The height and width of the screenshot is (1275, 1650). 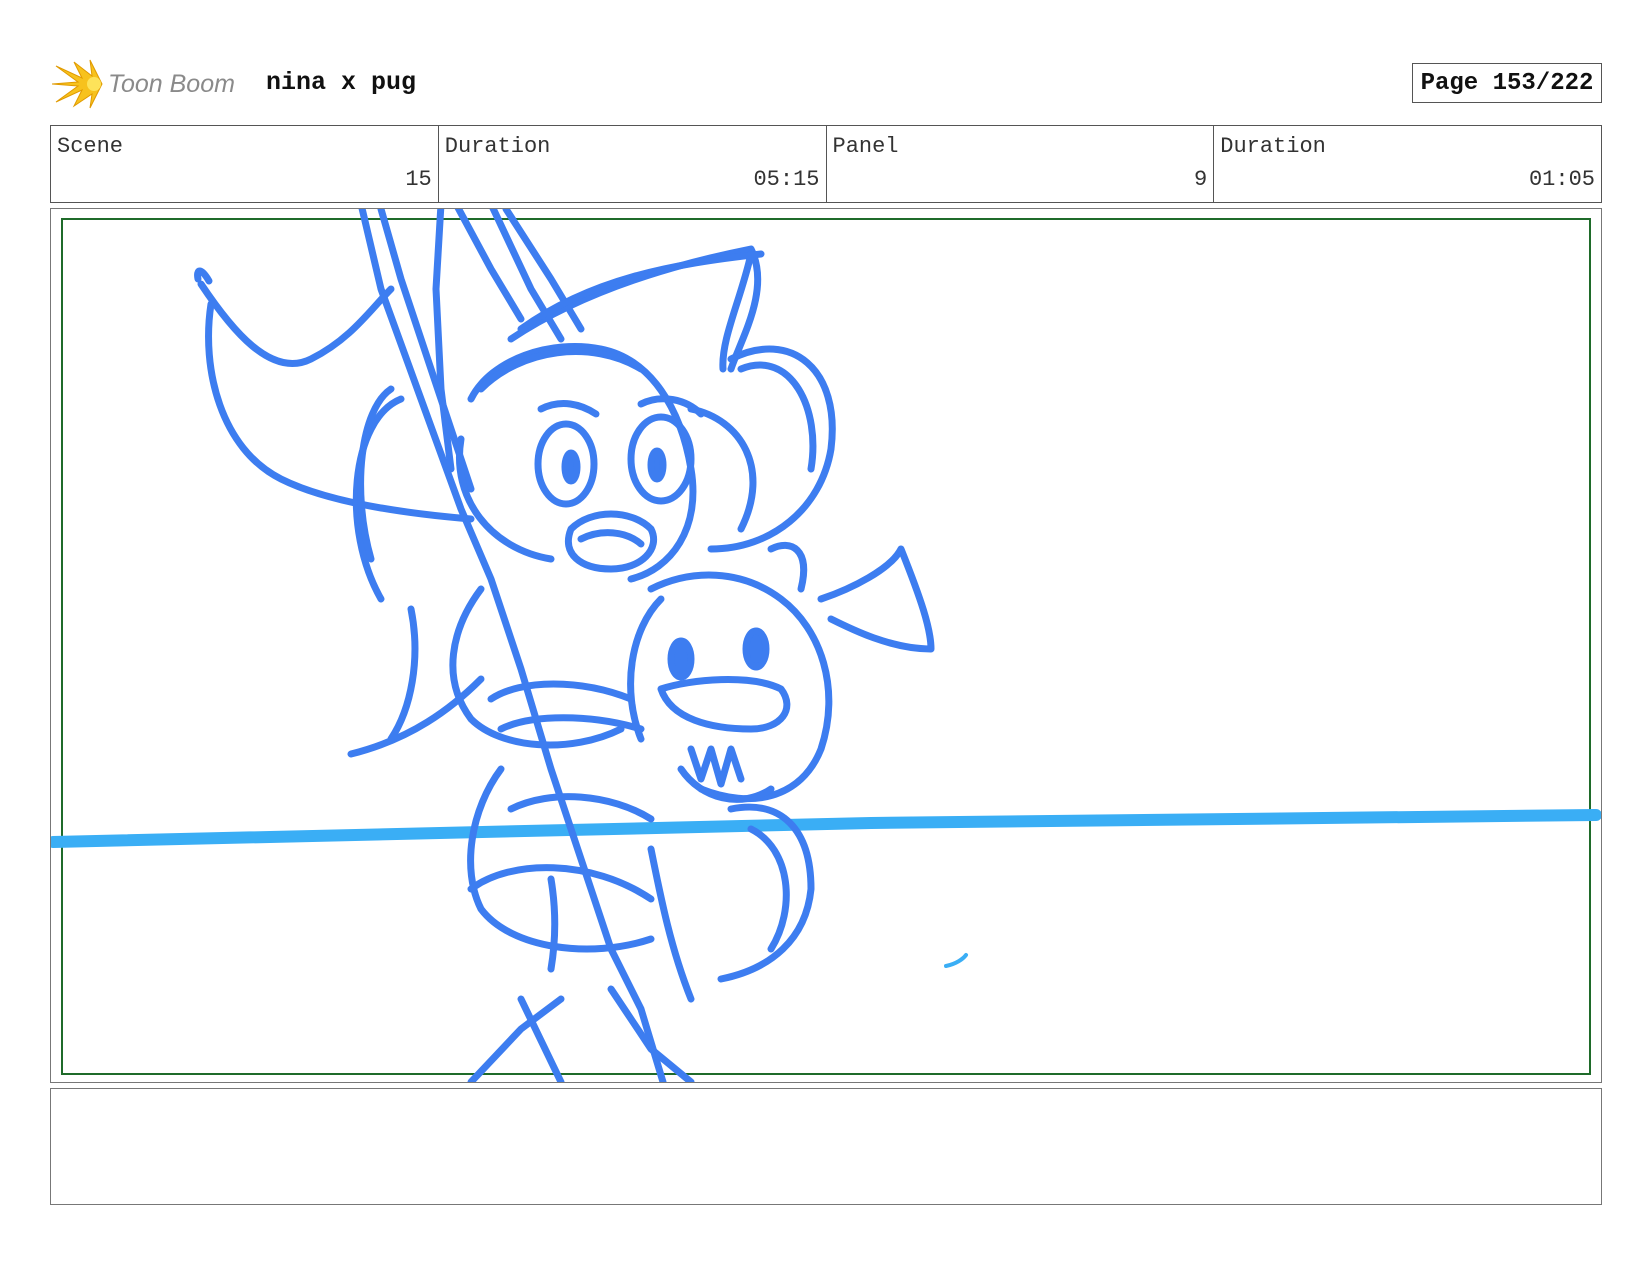 What do you see at coordinates (865, 146) in the screenshot?
I see `panel-label: Panel` at bounding box center [865, 146].